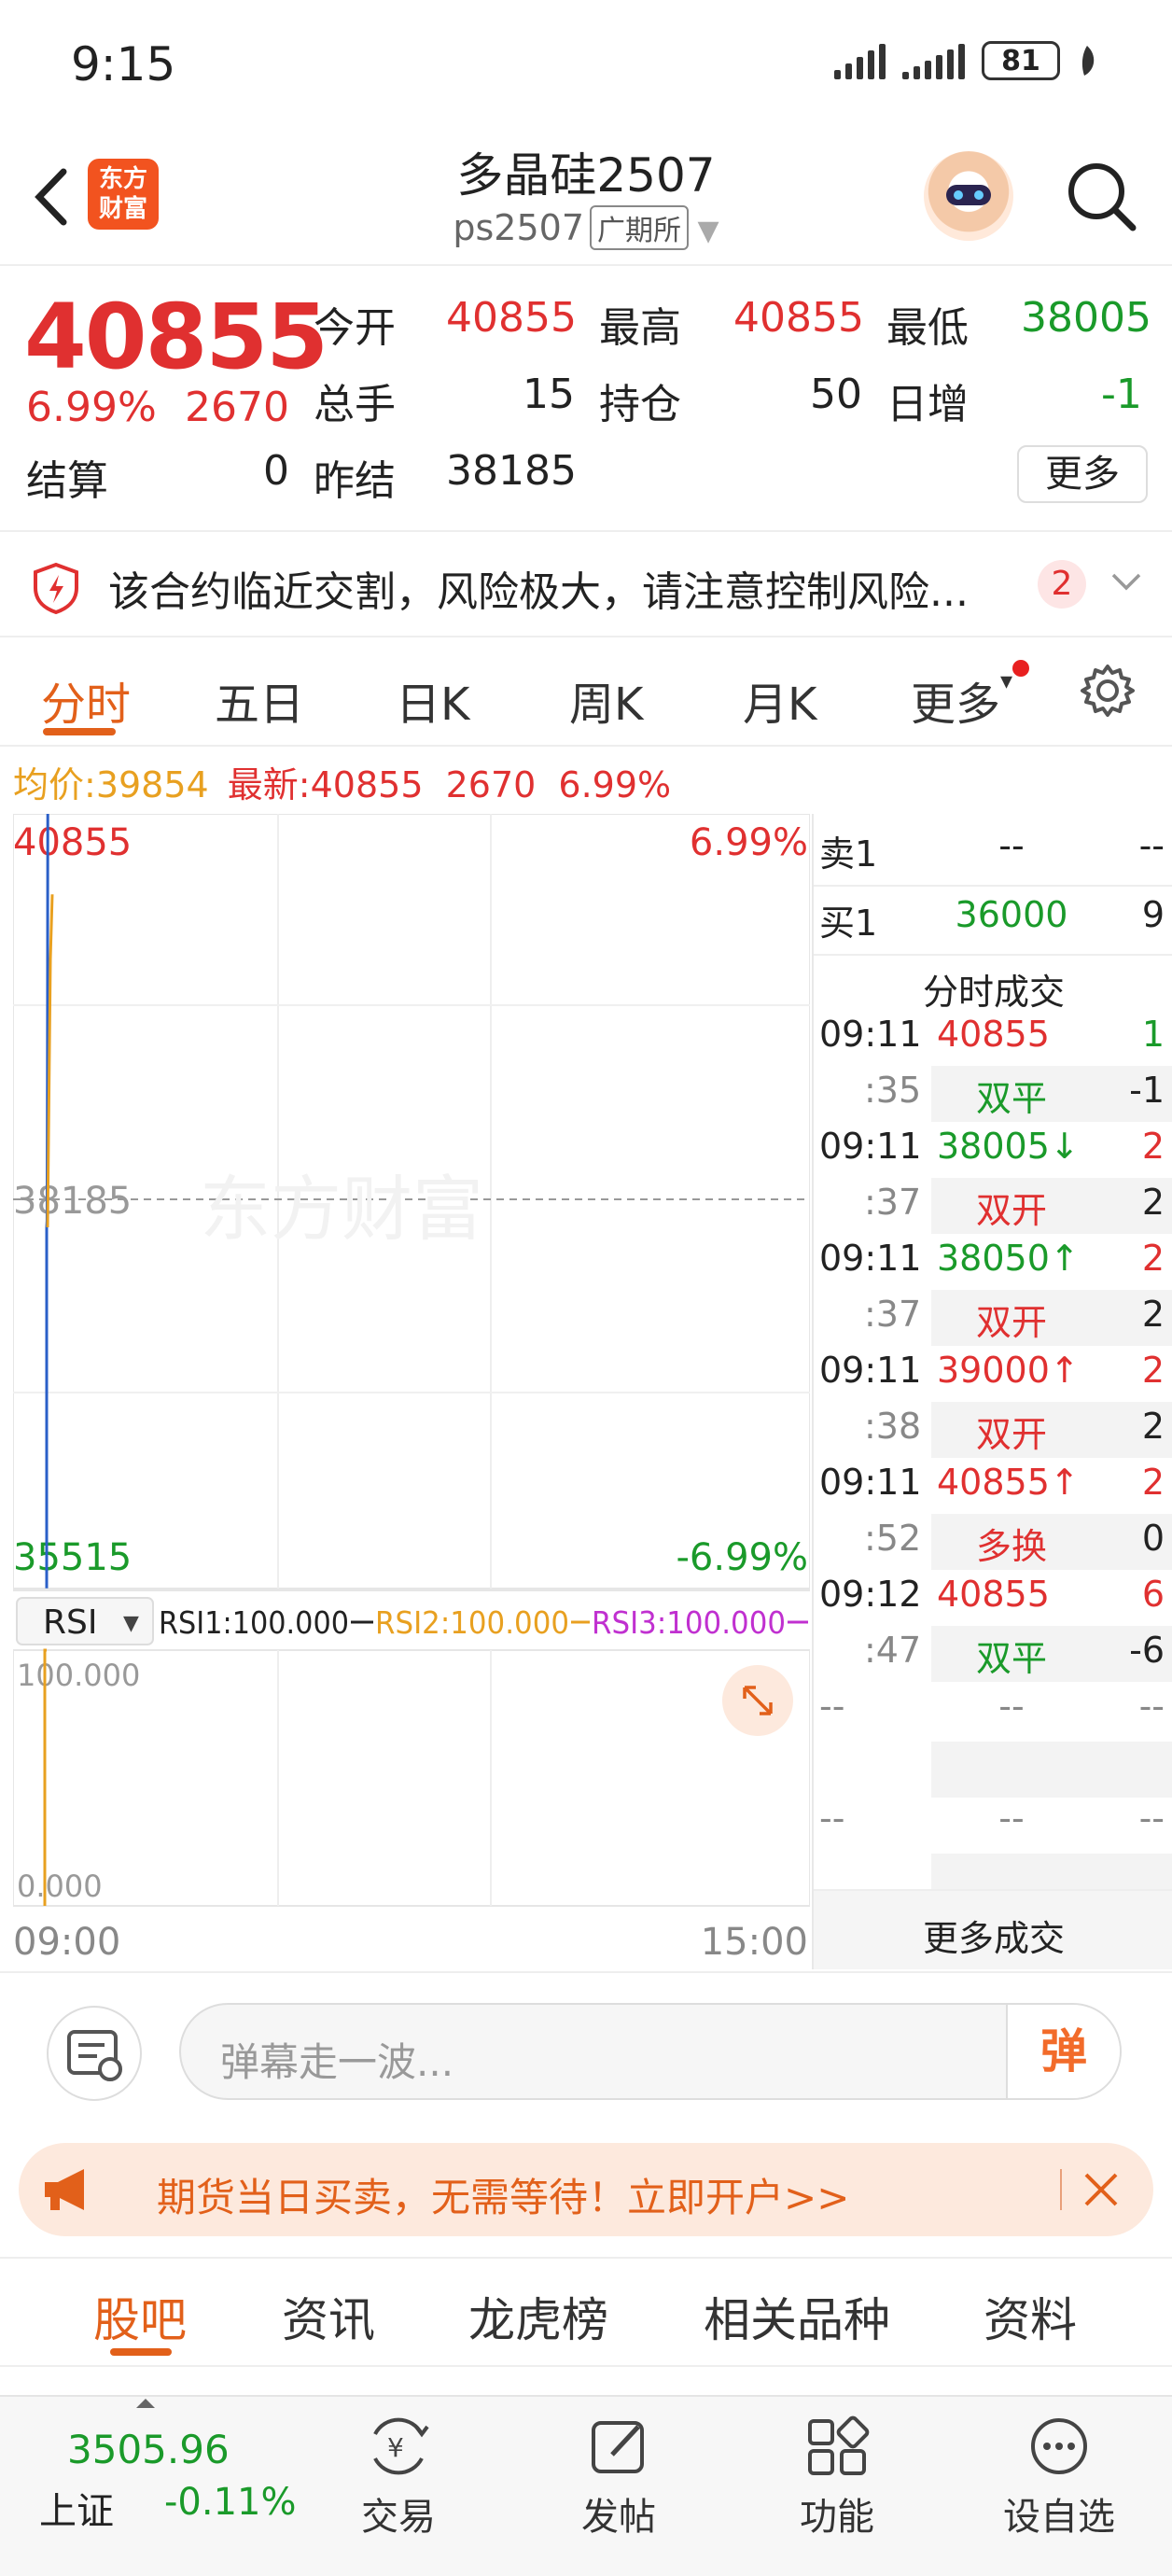  I want to click on banner-text: 期货当日买卖，无需等待！立即开户>>, so click(504, 2197).